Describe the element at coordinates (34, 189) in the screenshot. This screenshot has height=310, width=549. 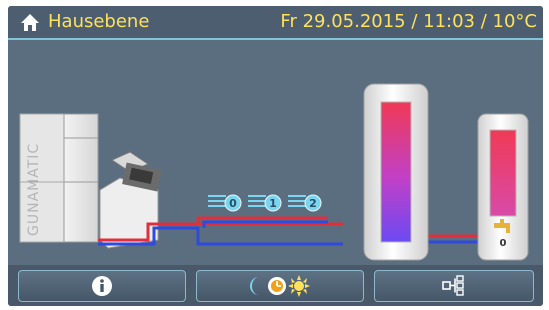
I see `boiler-brand: GUNAMATIC` at that location.